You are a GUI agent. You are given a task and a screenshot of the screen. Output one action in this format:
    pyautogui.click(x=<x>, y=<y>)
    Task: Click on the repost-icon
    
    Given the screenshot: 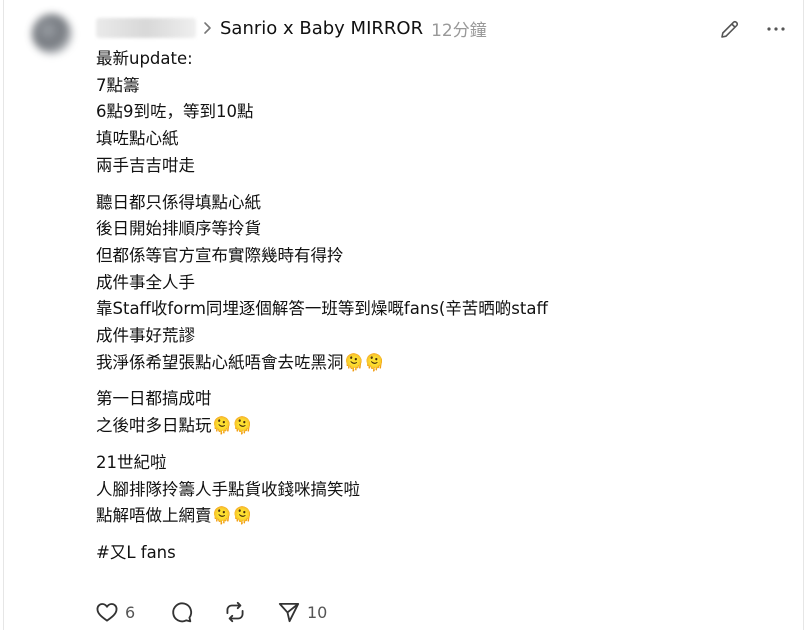 What is the action you would take?
    pyautogui.click(x=235, y=612)
    